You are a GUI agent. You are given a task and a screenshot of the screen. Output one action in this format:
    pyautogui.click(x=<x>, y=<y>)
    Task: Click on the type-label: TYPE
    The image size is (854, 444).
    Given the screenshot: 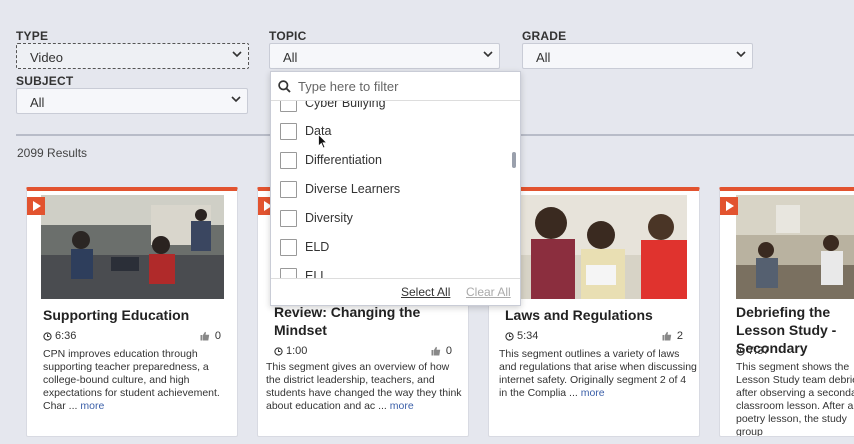 What is the action you would take?
    pyautogui.click(x=32, y=36)
    